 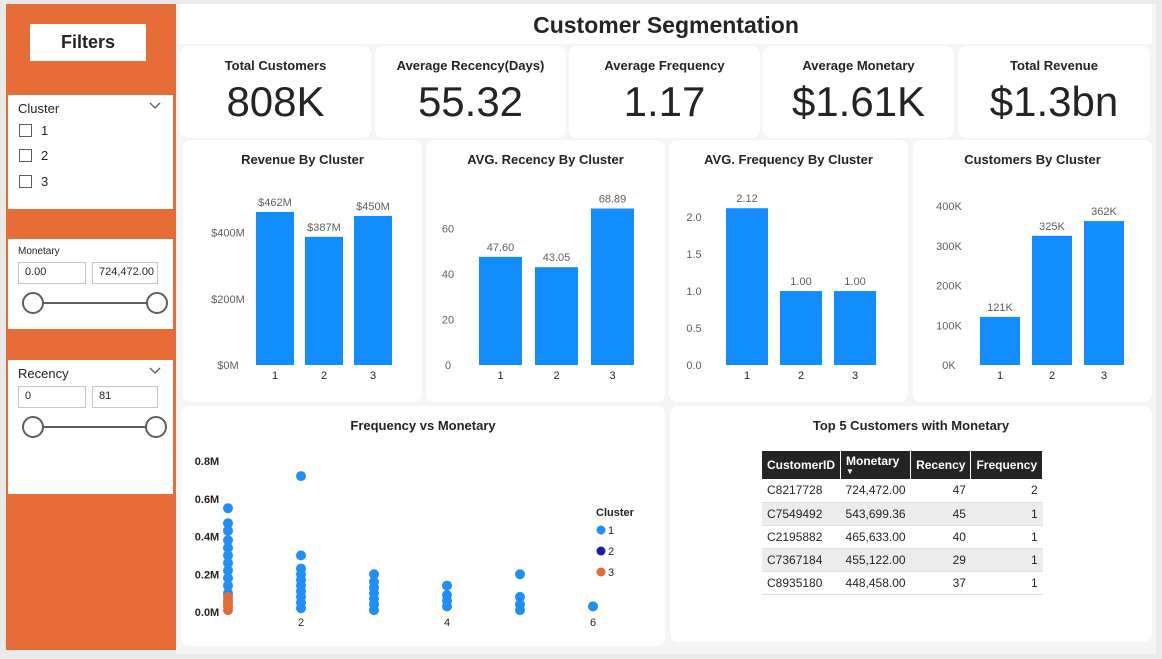 What do you see at coordinates (1006, 491) in the screenshot?
I see `table-cell: 2` at bounding box center [1006, 491].